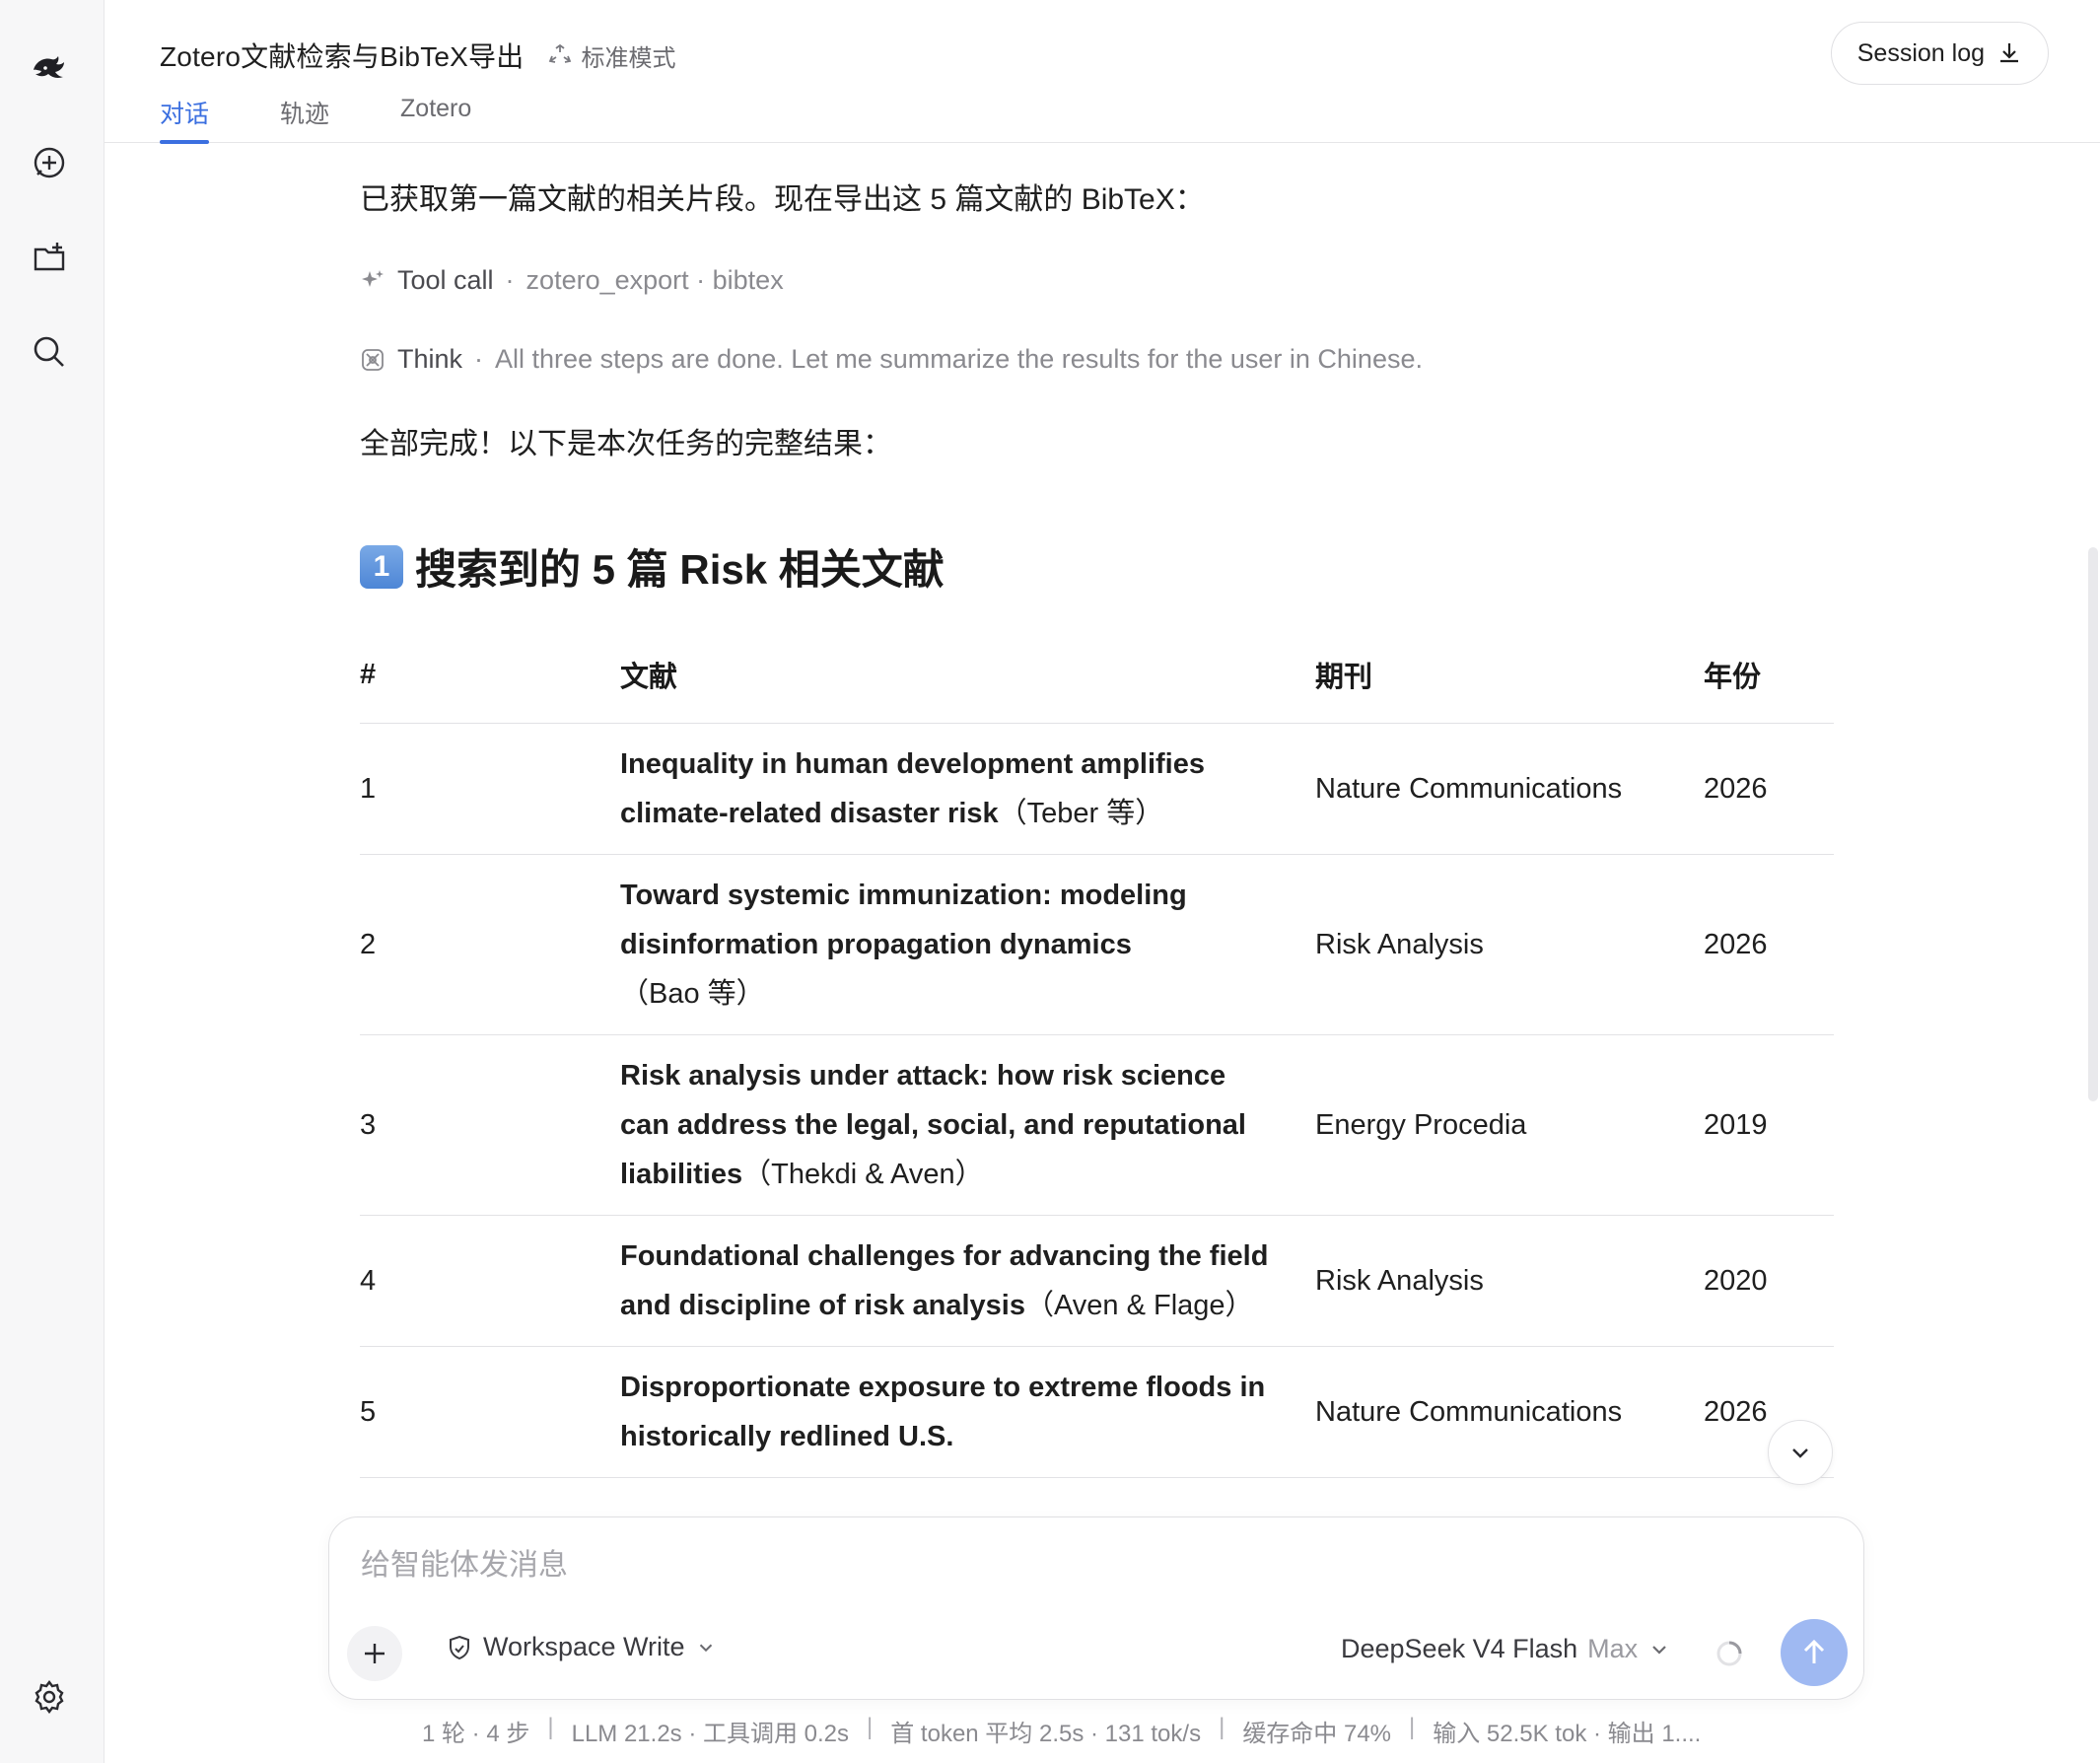 The image size is (2100, 1763). Describe the element at coordinates (381, 566) in the screenshot. I see `keycap-one-icon: 1` at that location.